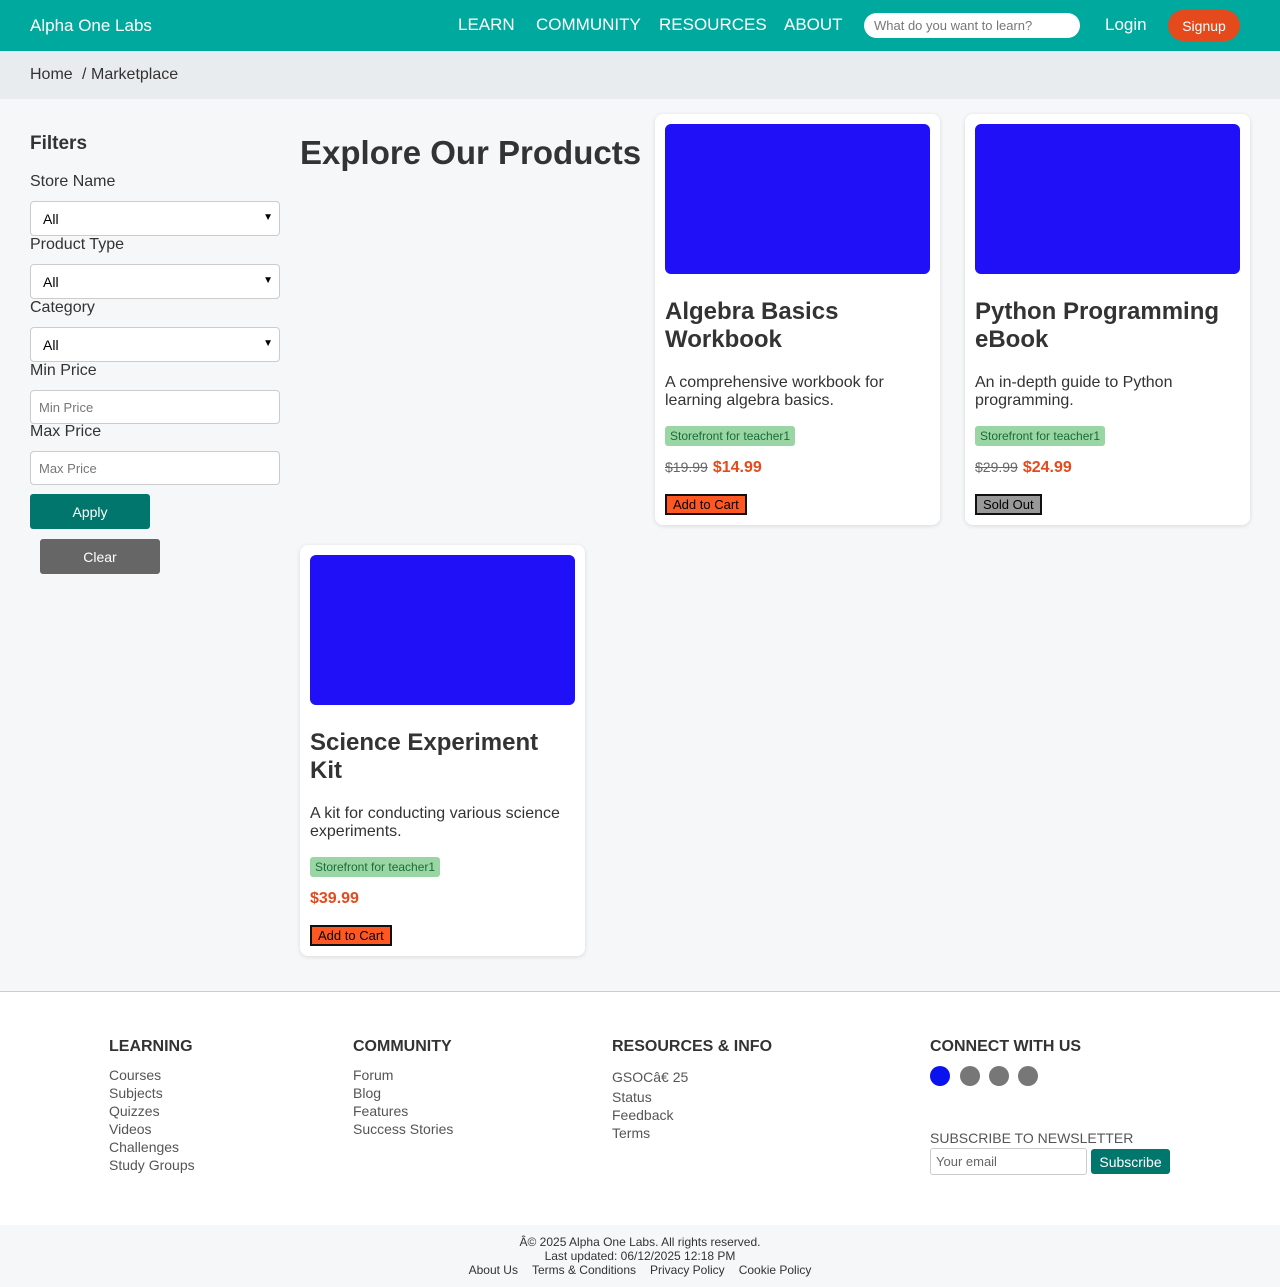 This screenshot has width=1280, height=1287. I want to click on category-value: All, so click(51, 344).